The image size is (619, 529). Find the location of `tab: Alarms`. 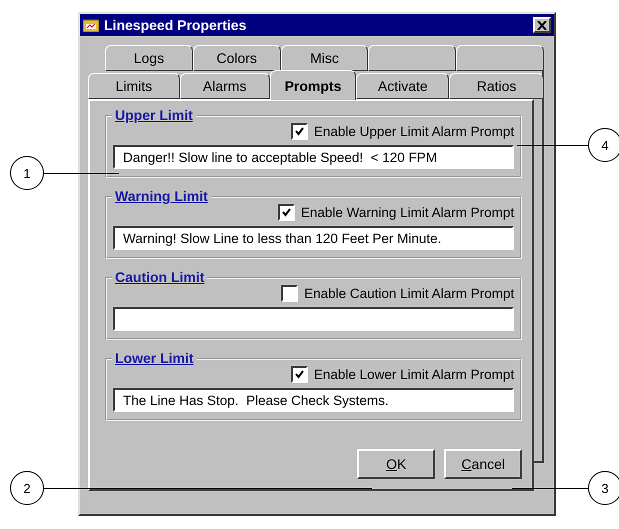

tab: Alarms is located at coordinates (225, 86).